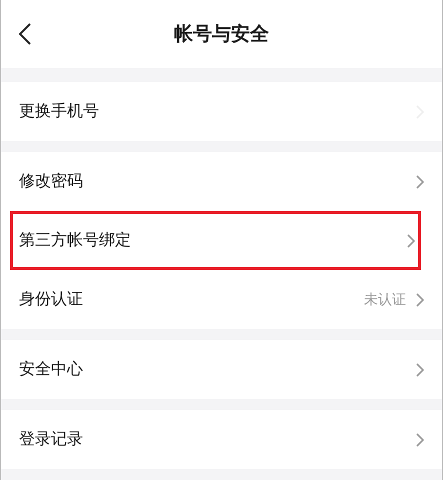 This screenshot has width=443, height=480. Describe the element at coordinates (221, 439) in the screenshot. I see `settings-row: 登录记录` at that location.